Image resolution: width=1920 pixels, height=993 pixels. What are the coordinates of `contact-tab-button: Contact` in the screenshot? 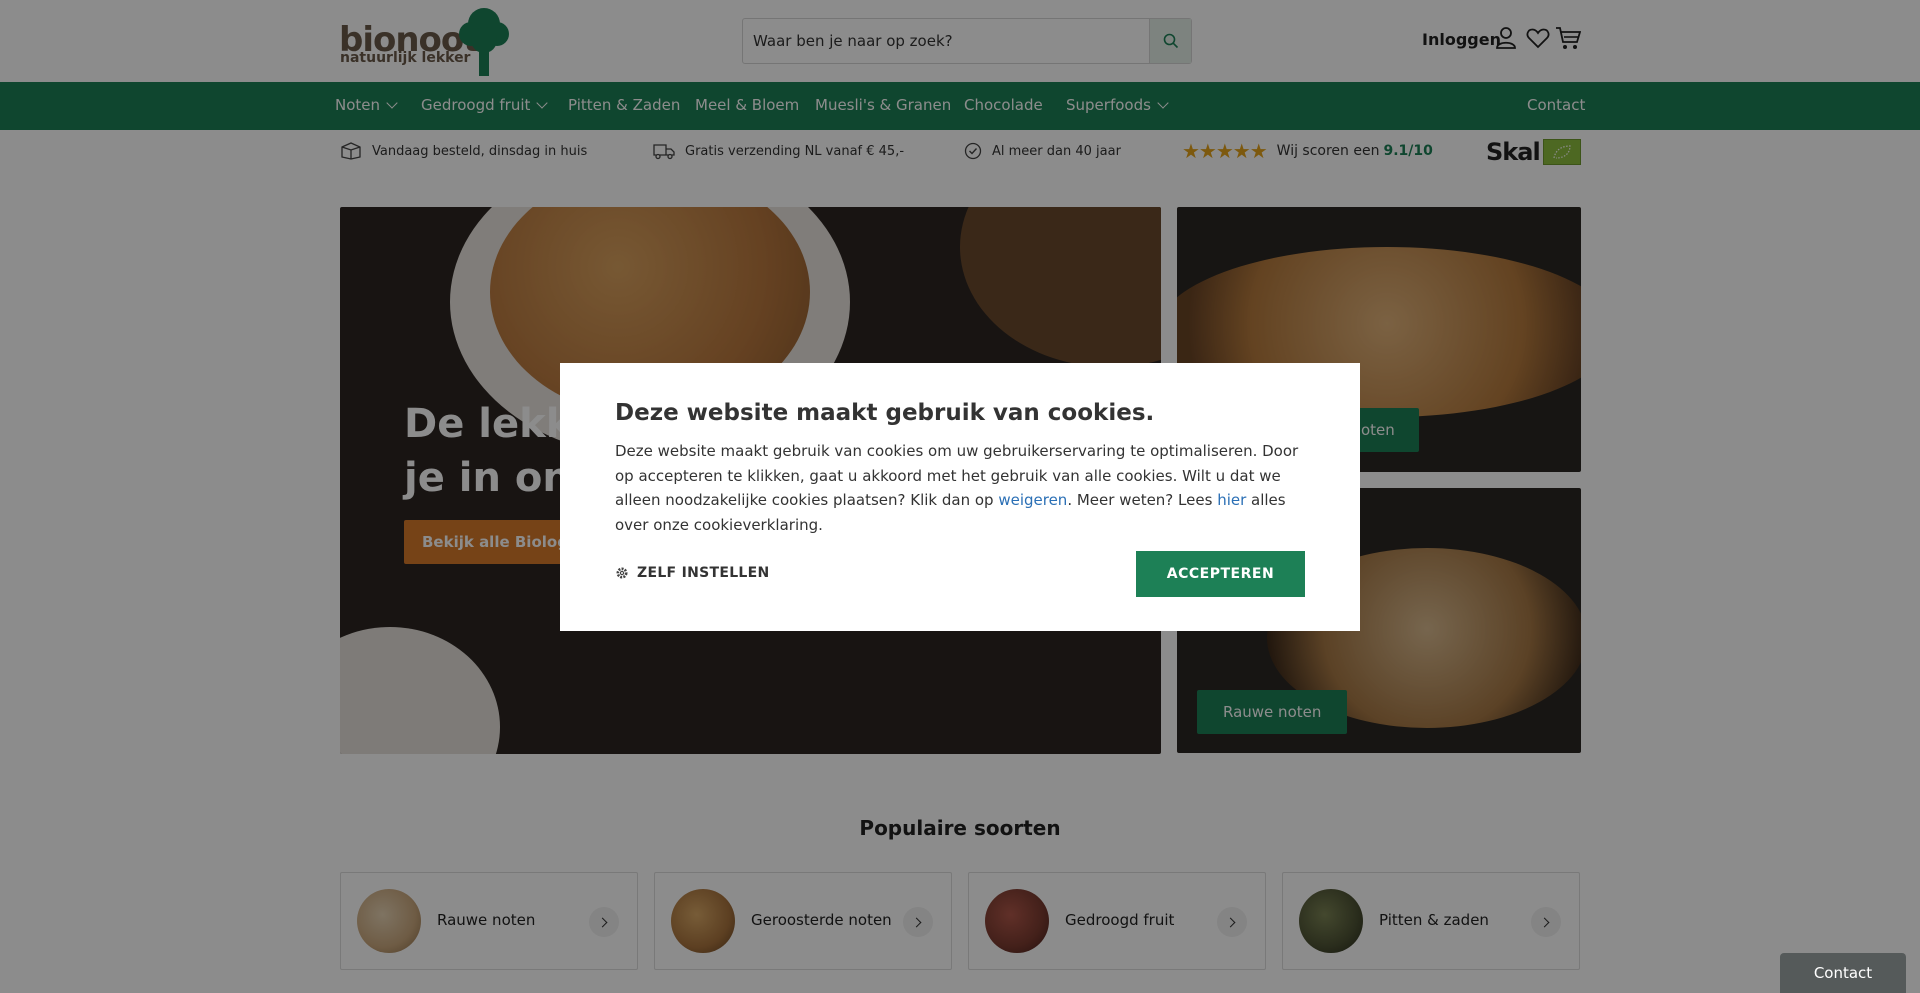 It's located at (1843, 973).